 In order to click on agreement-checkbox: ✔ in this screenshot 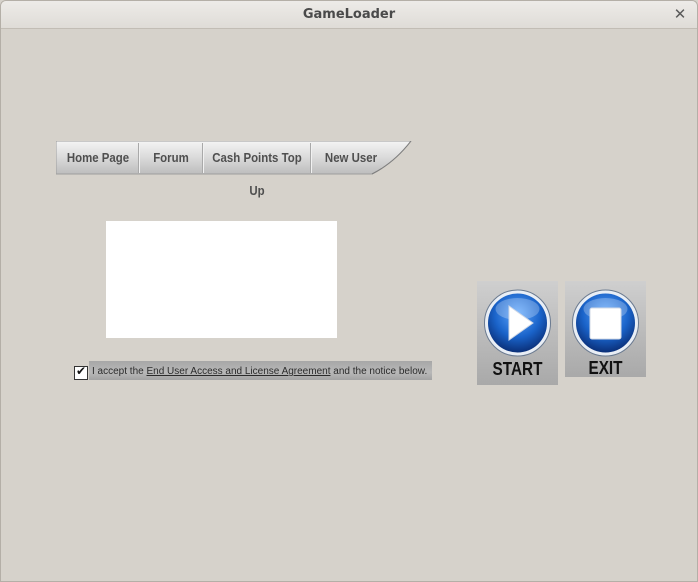, I will do `click(81, 372)`.